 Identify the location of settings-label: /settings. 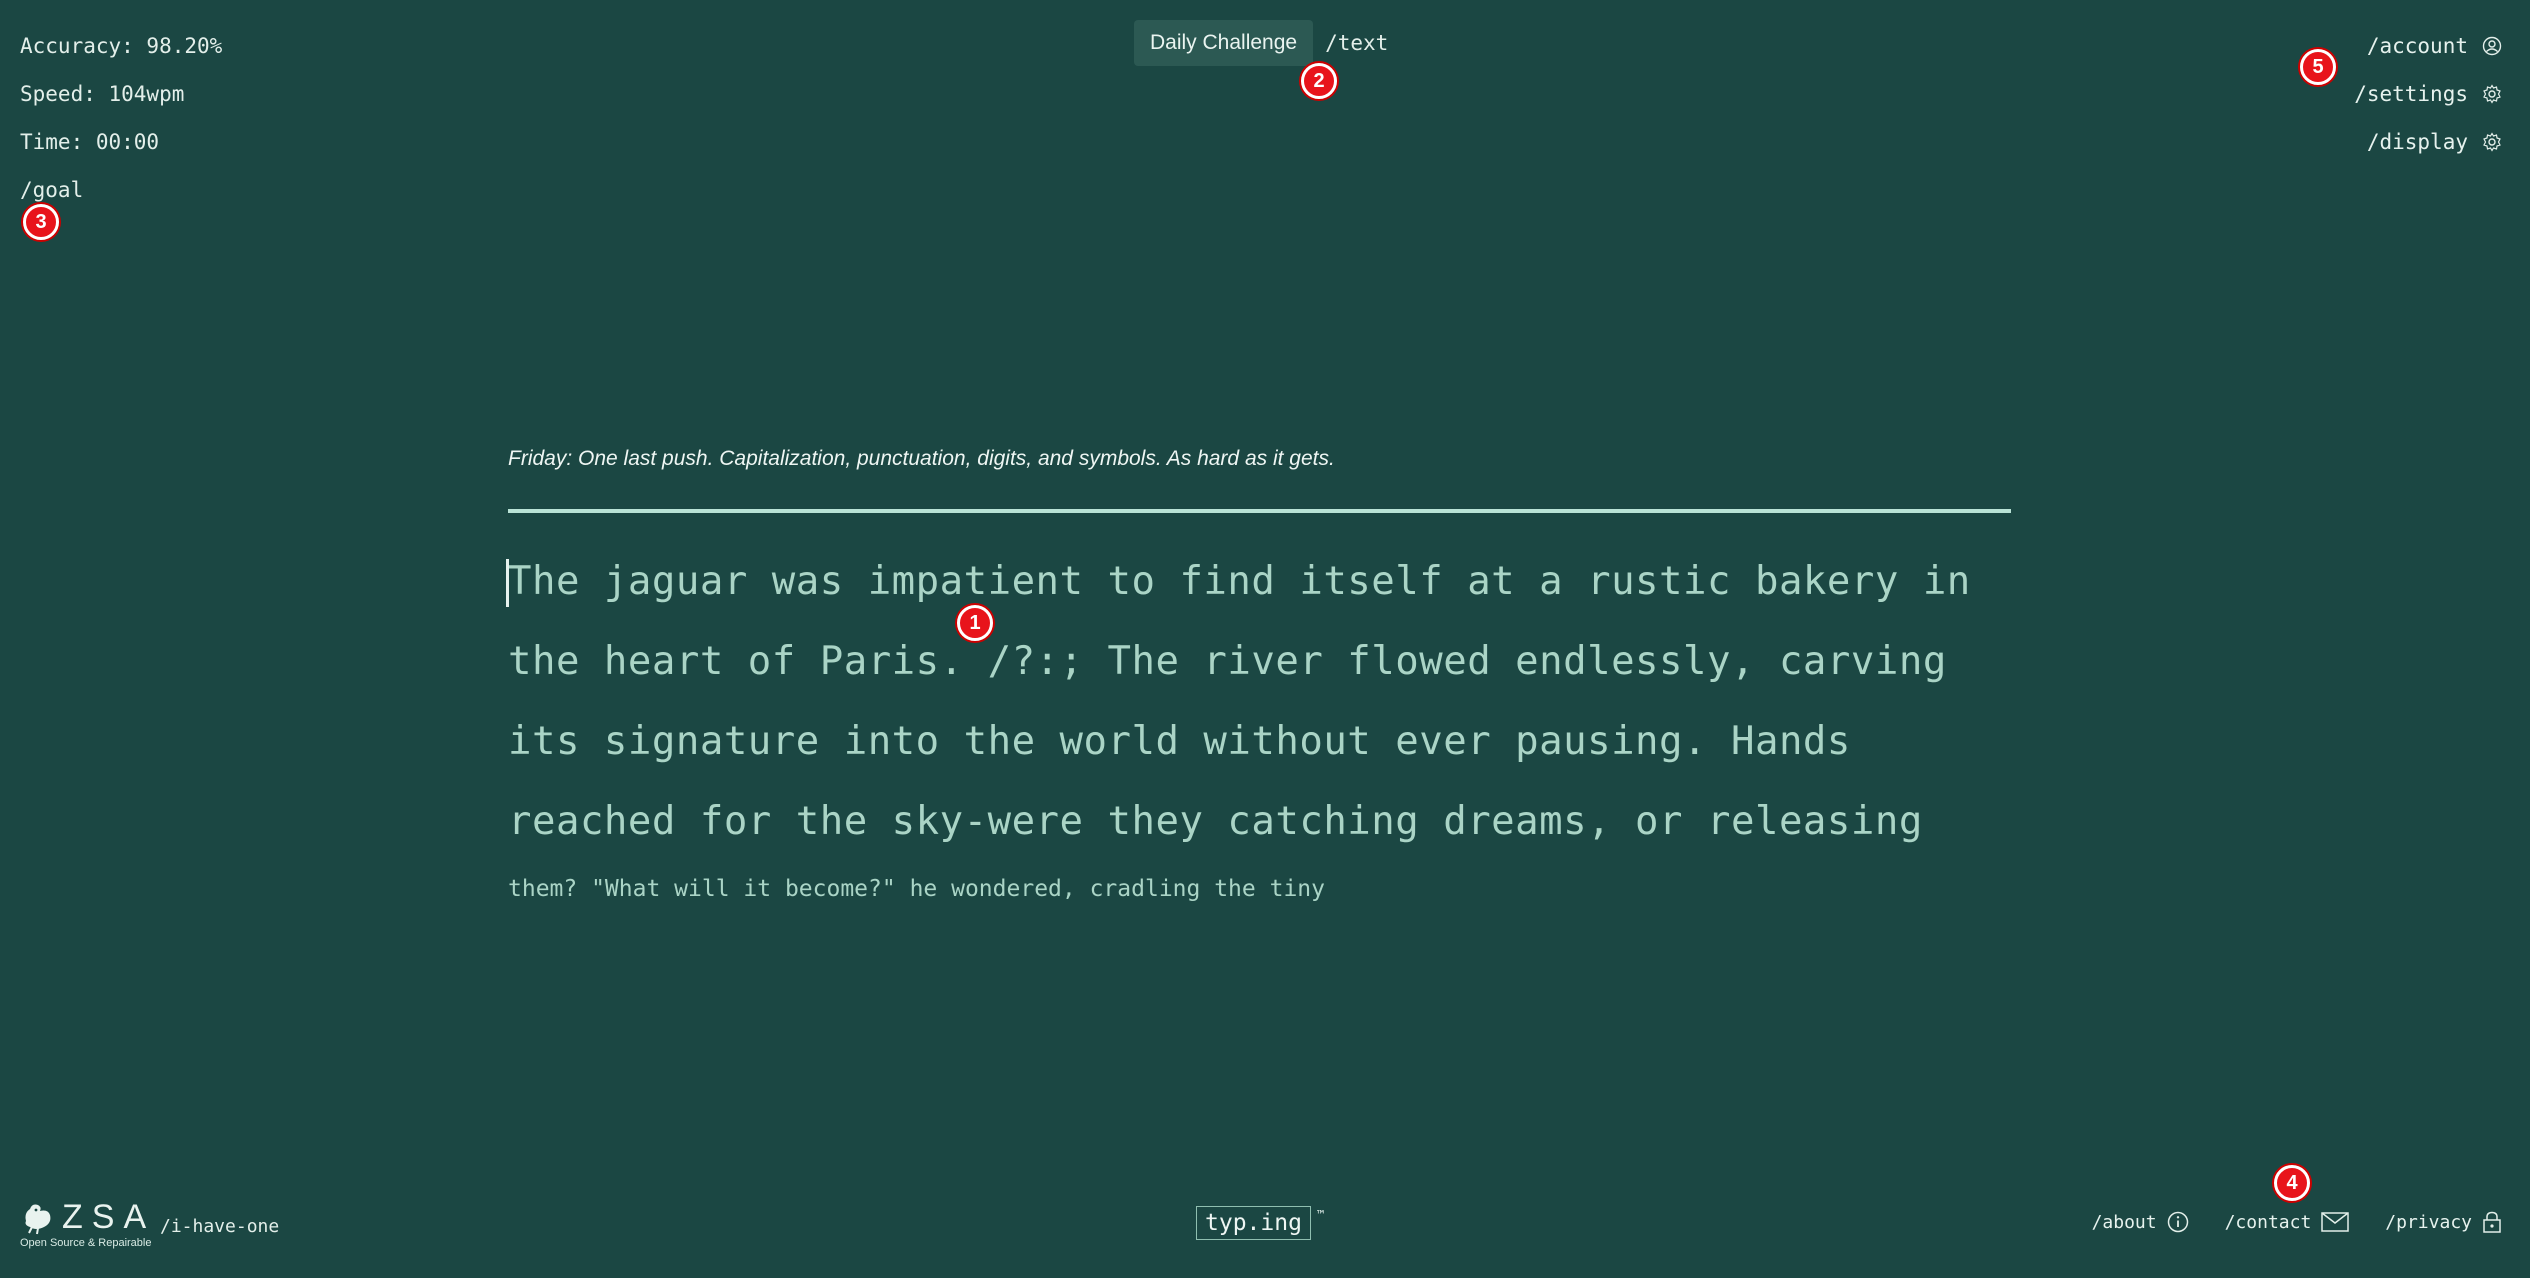
(2411, 94).